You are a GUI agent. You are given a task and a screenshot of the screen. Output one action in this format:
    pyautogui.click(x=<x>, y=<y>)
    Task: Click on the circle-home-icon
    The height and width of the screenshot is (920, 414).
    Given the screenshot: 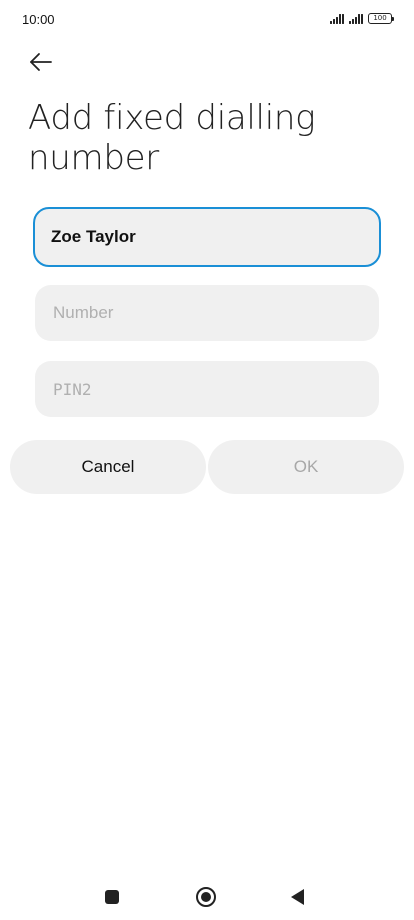 What is the action you would take?
    pyautogui.click(x=206, y=897)
    